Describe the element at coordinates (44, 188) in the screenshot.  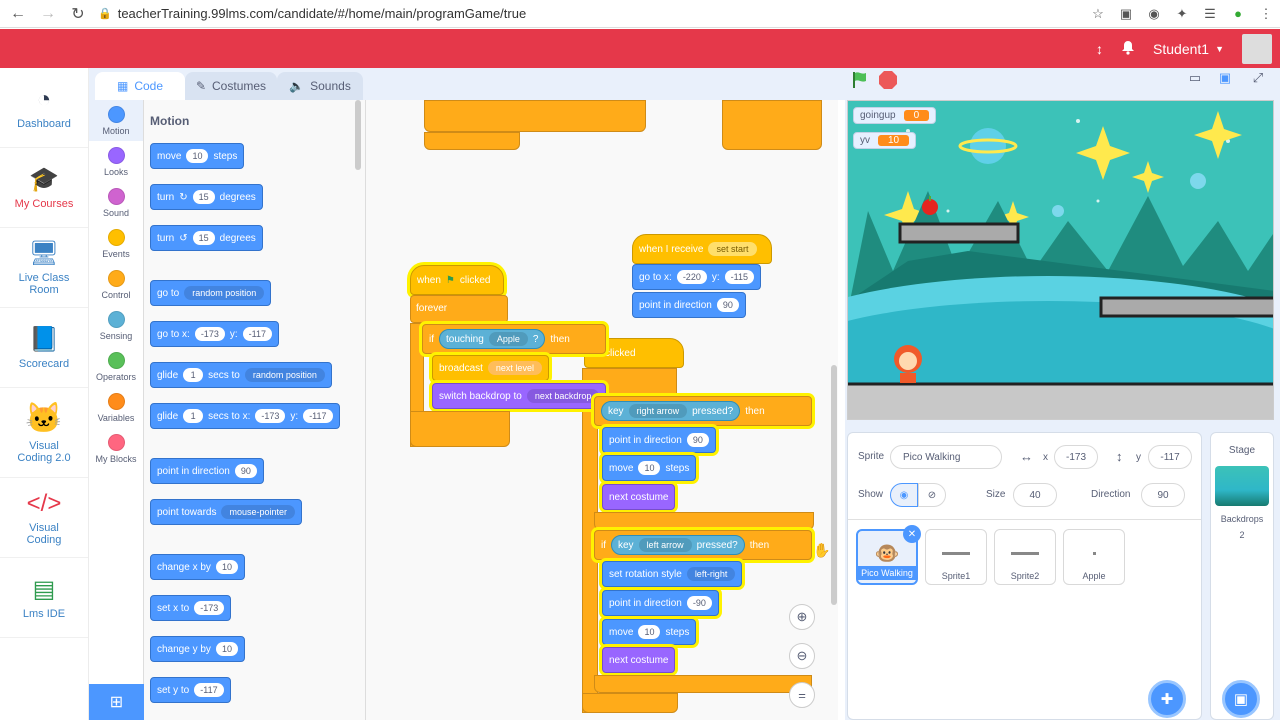
I see `nav-my-courses: 🎓 My Courses` at that location.